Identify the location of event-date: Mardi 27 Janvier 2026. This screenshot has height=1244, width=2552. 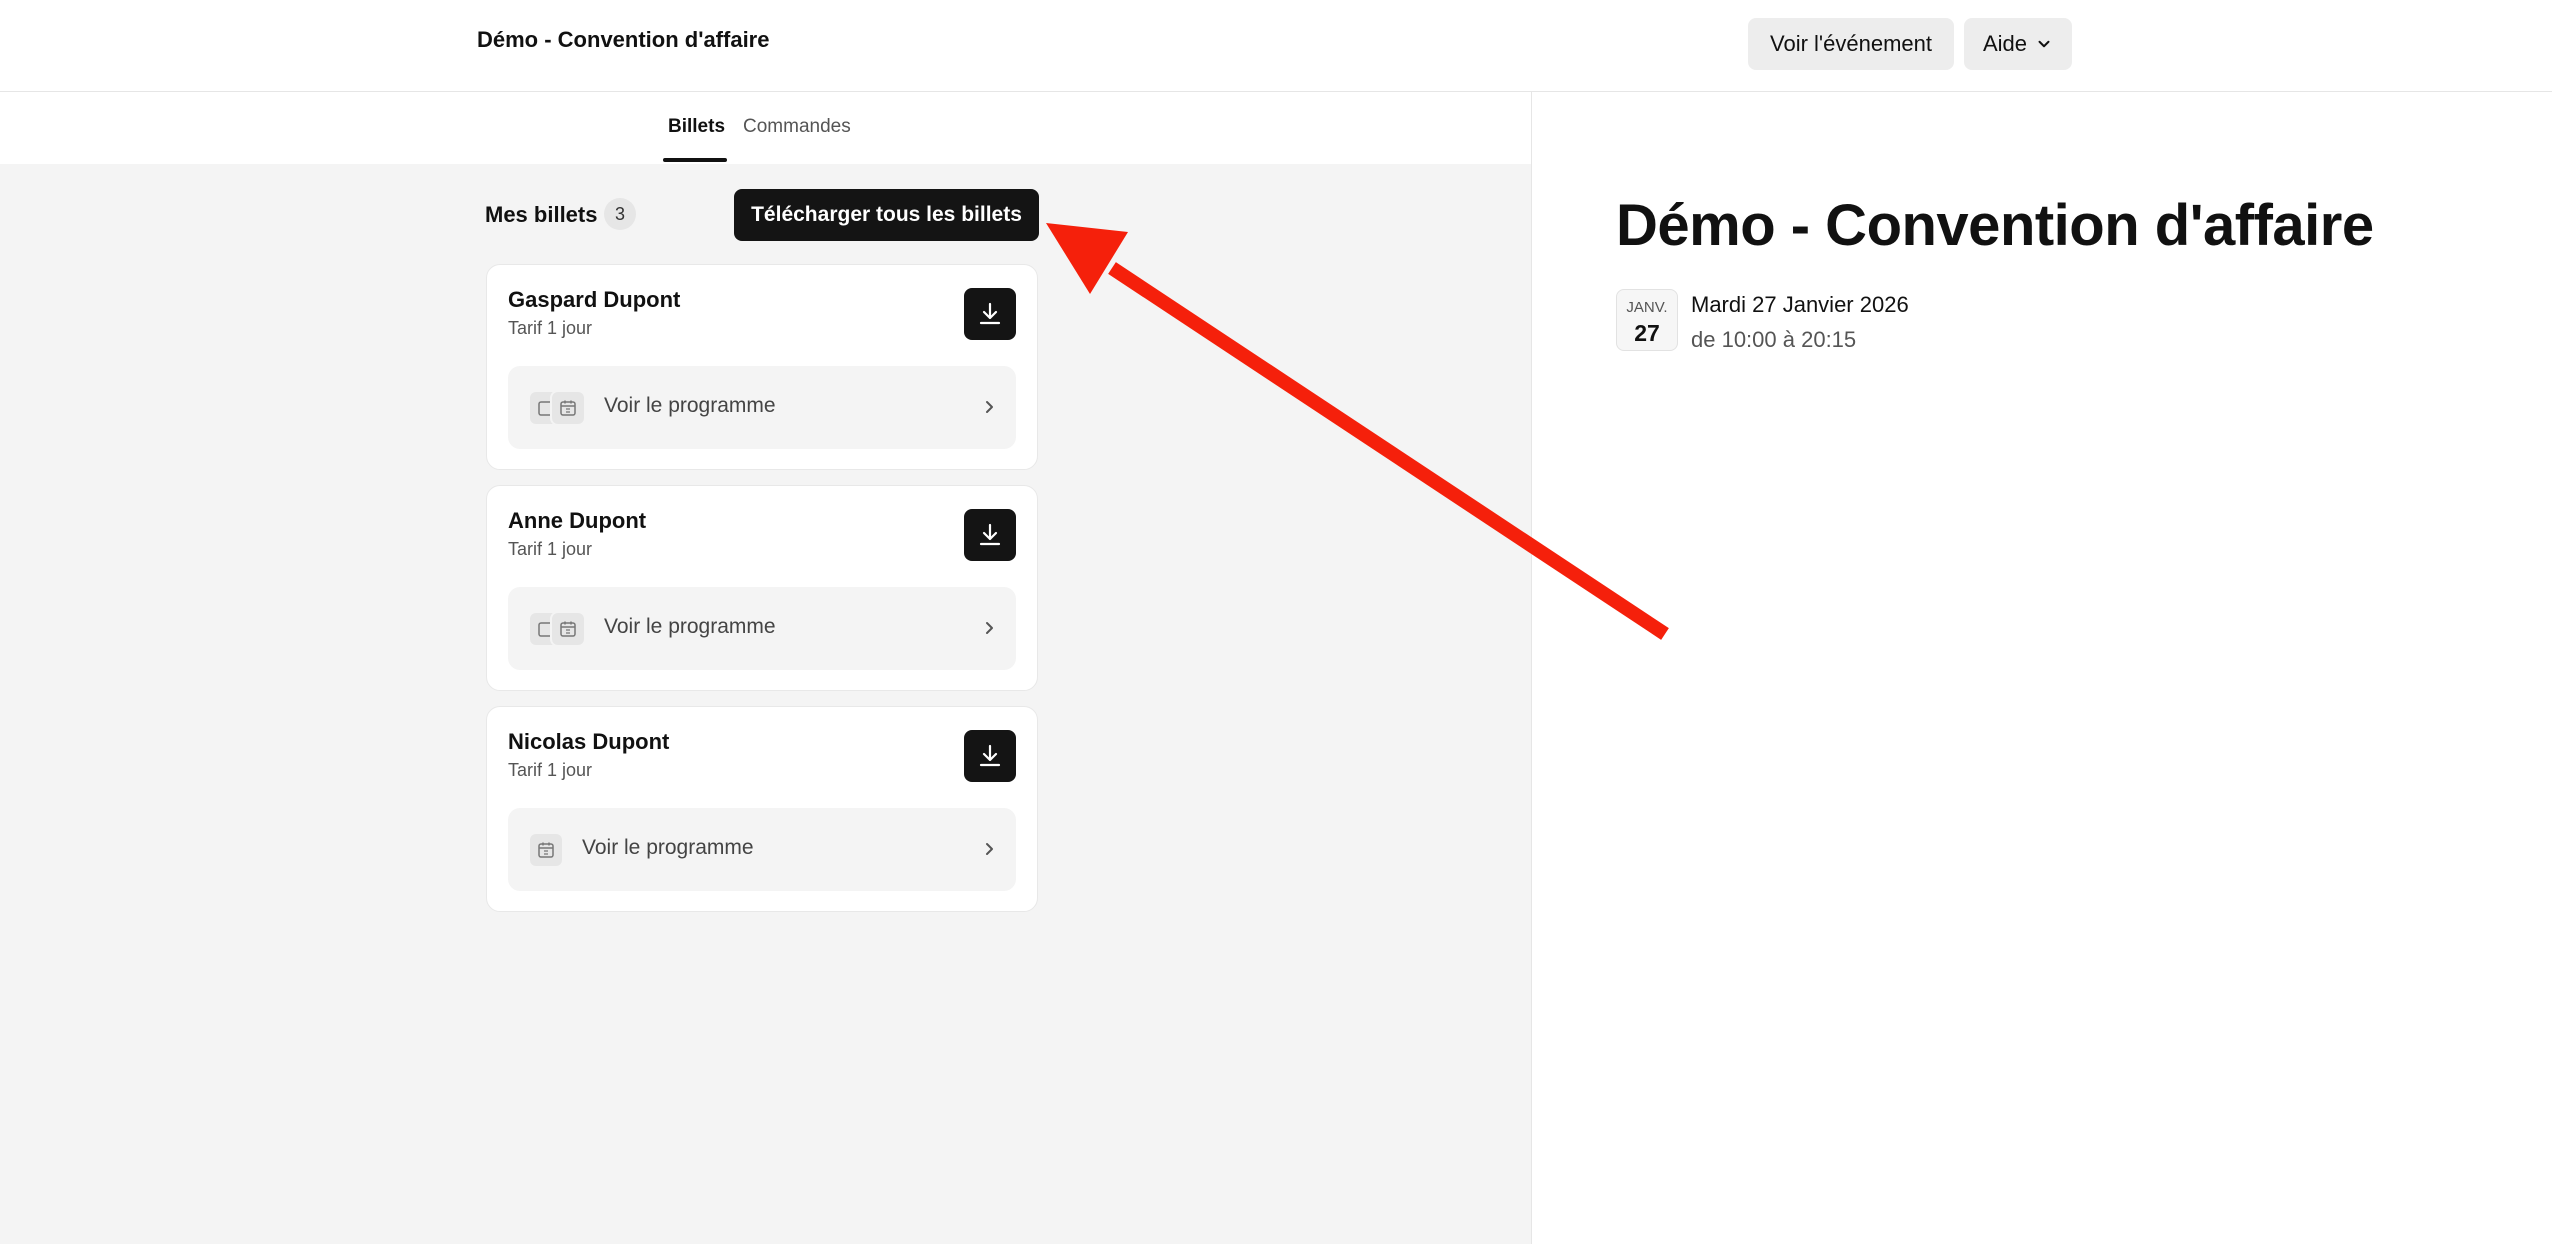
(1800, 304).